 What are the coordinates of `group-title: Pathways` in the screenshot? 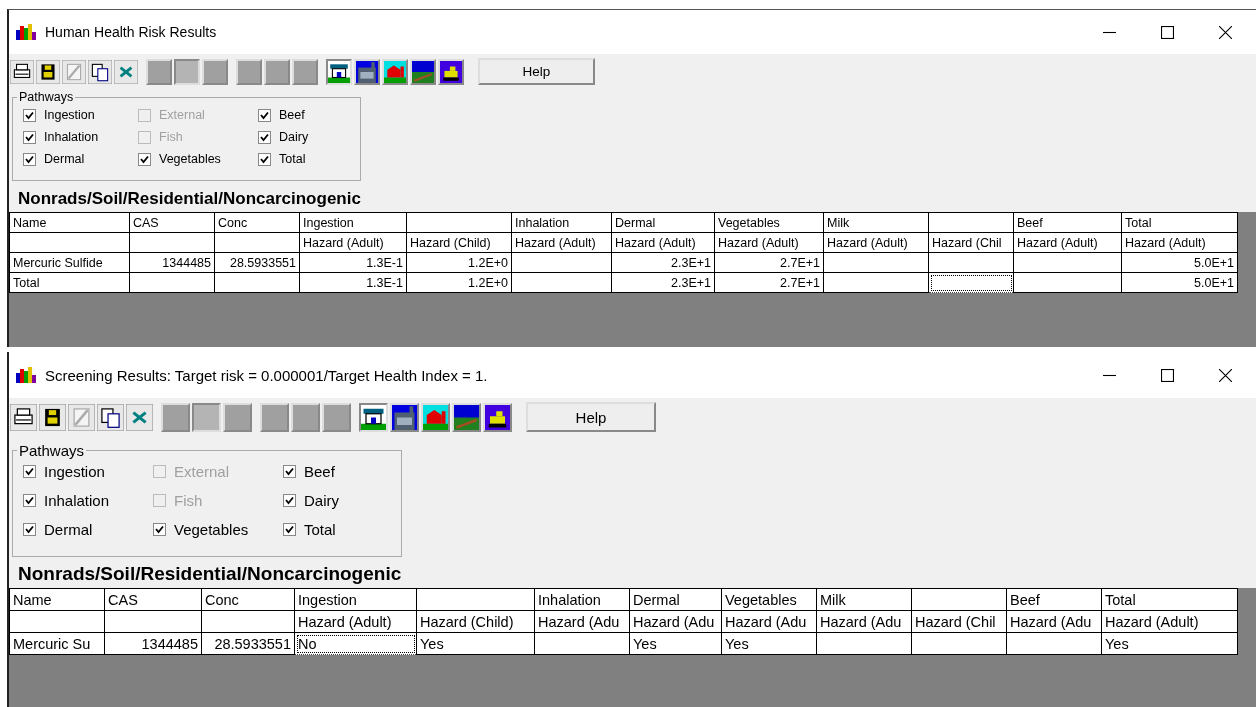 It's located at (52, 450).